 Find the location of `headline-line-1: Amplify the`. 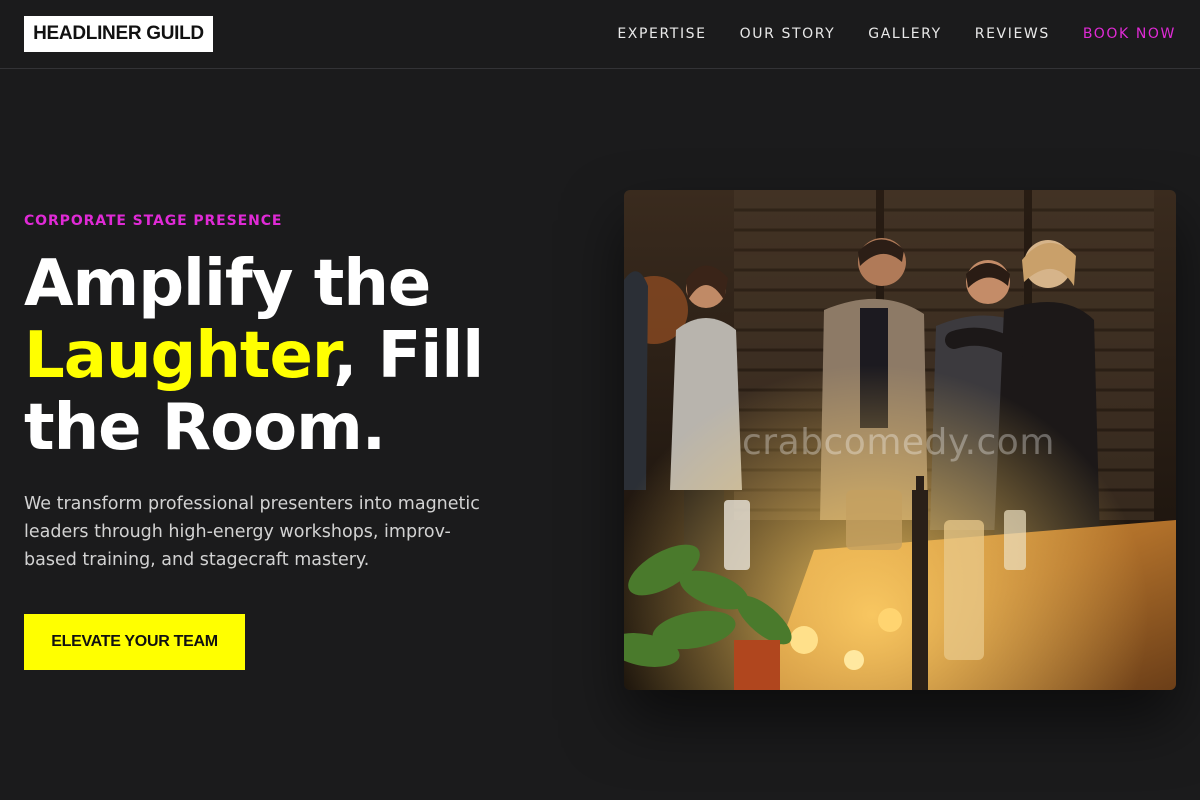

headline-line-1: Amplify the is located at coordinates (227, 284).